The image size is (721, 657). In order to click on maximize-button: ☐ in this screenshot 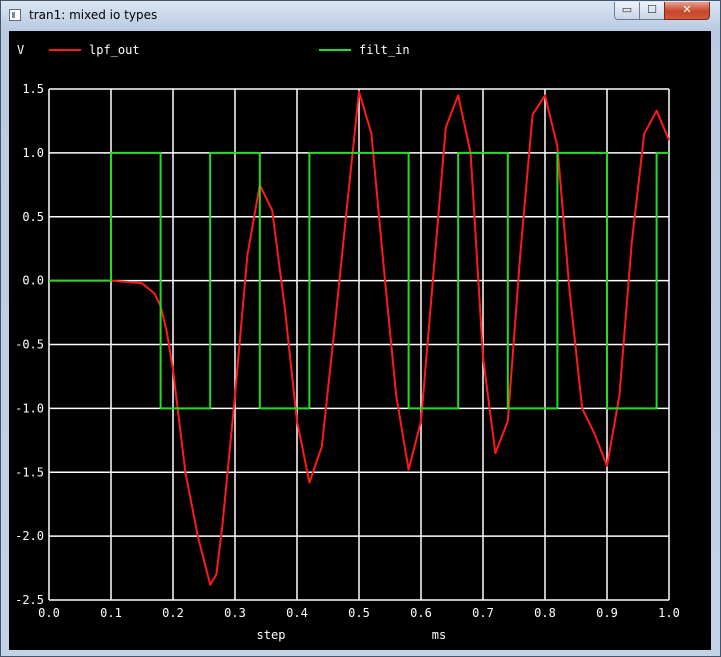, I will do `click(652, 11)`.